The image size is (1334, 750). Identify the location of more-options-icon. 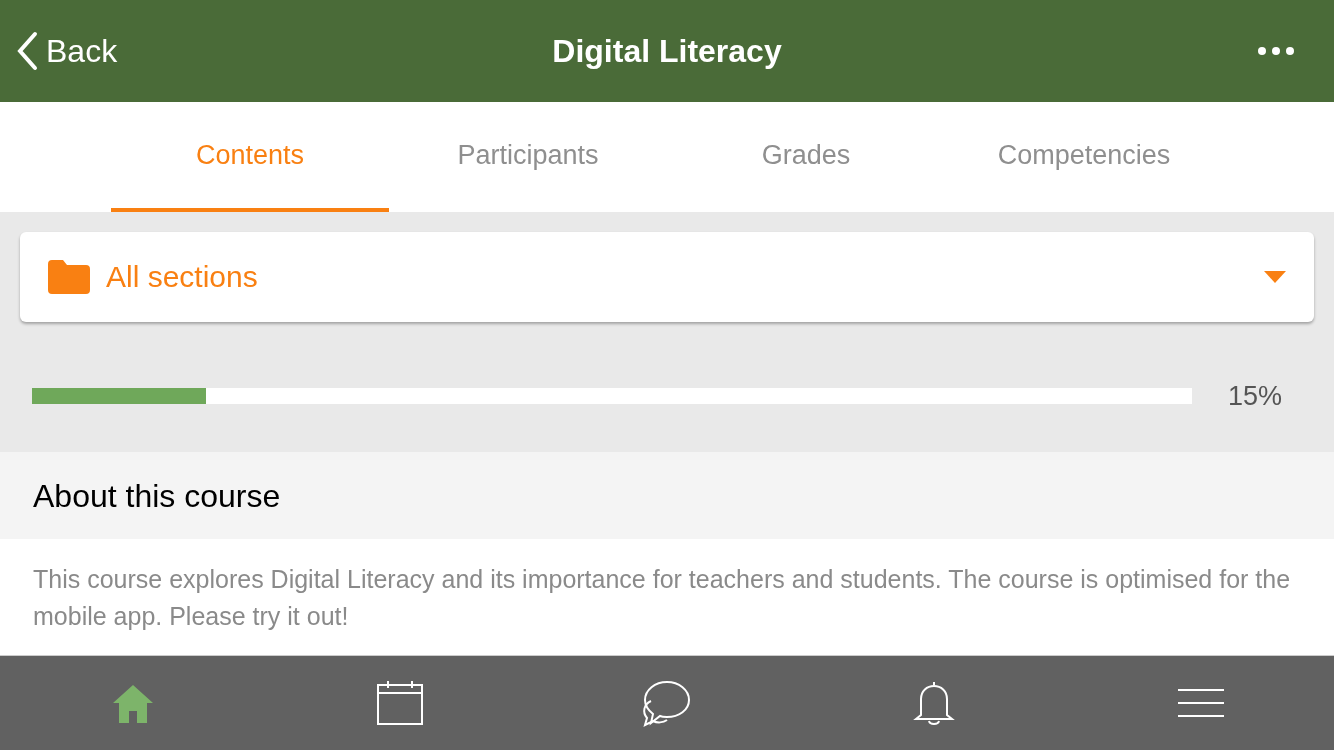
(1276, 51).